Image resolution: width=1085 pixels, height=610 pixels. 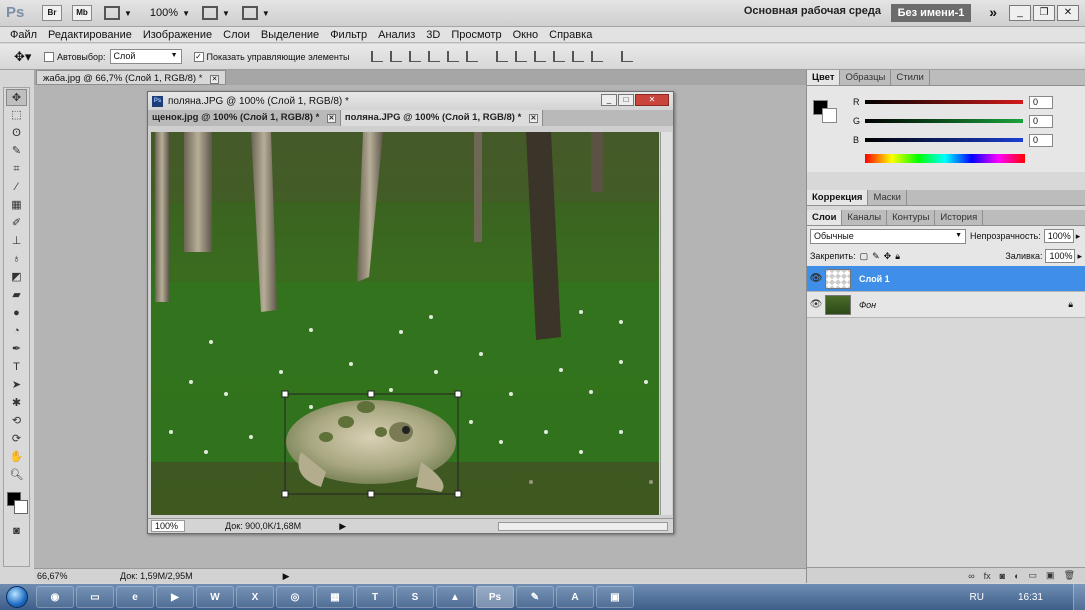 I want to click on menu-select: Выделение, so click(x=290, y=35).